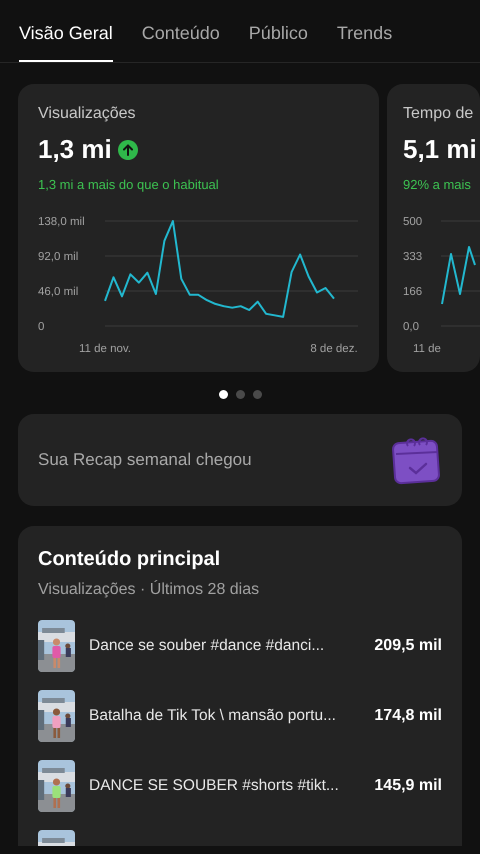 The height and width of the screenshot is (854, 480). Describe the element at coordinates (105, 348) in the screenshot. I see `axis-label: 11 de nov.` at that location.